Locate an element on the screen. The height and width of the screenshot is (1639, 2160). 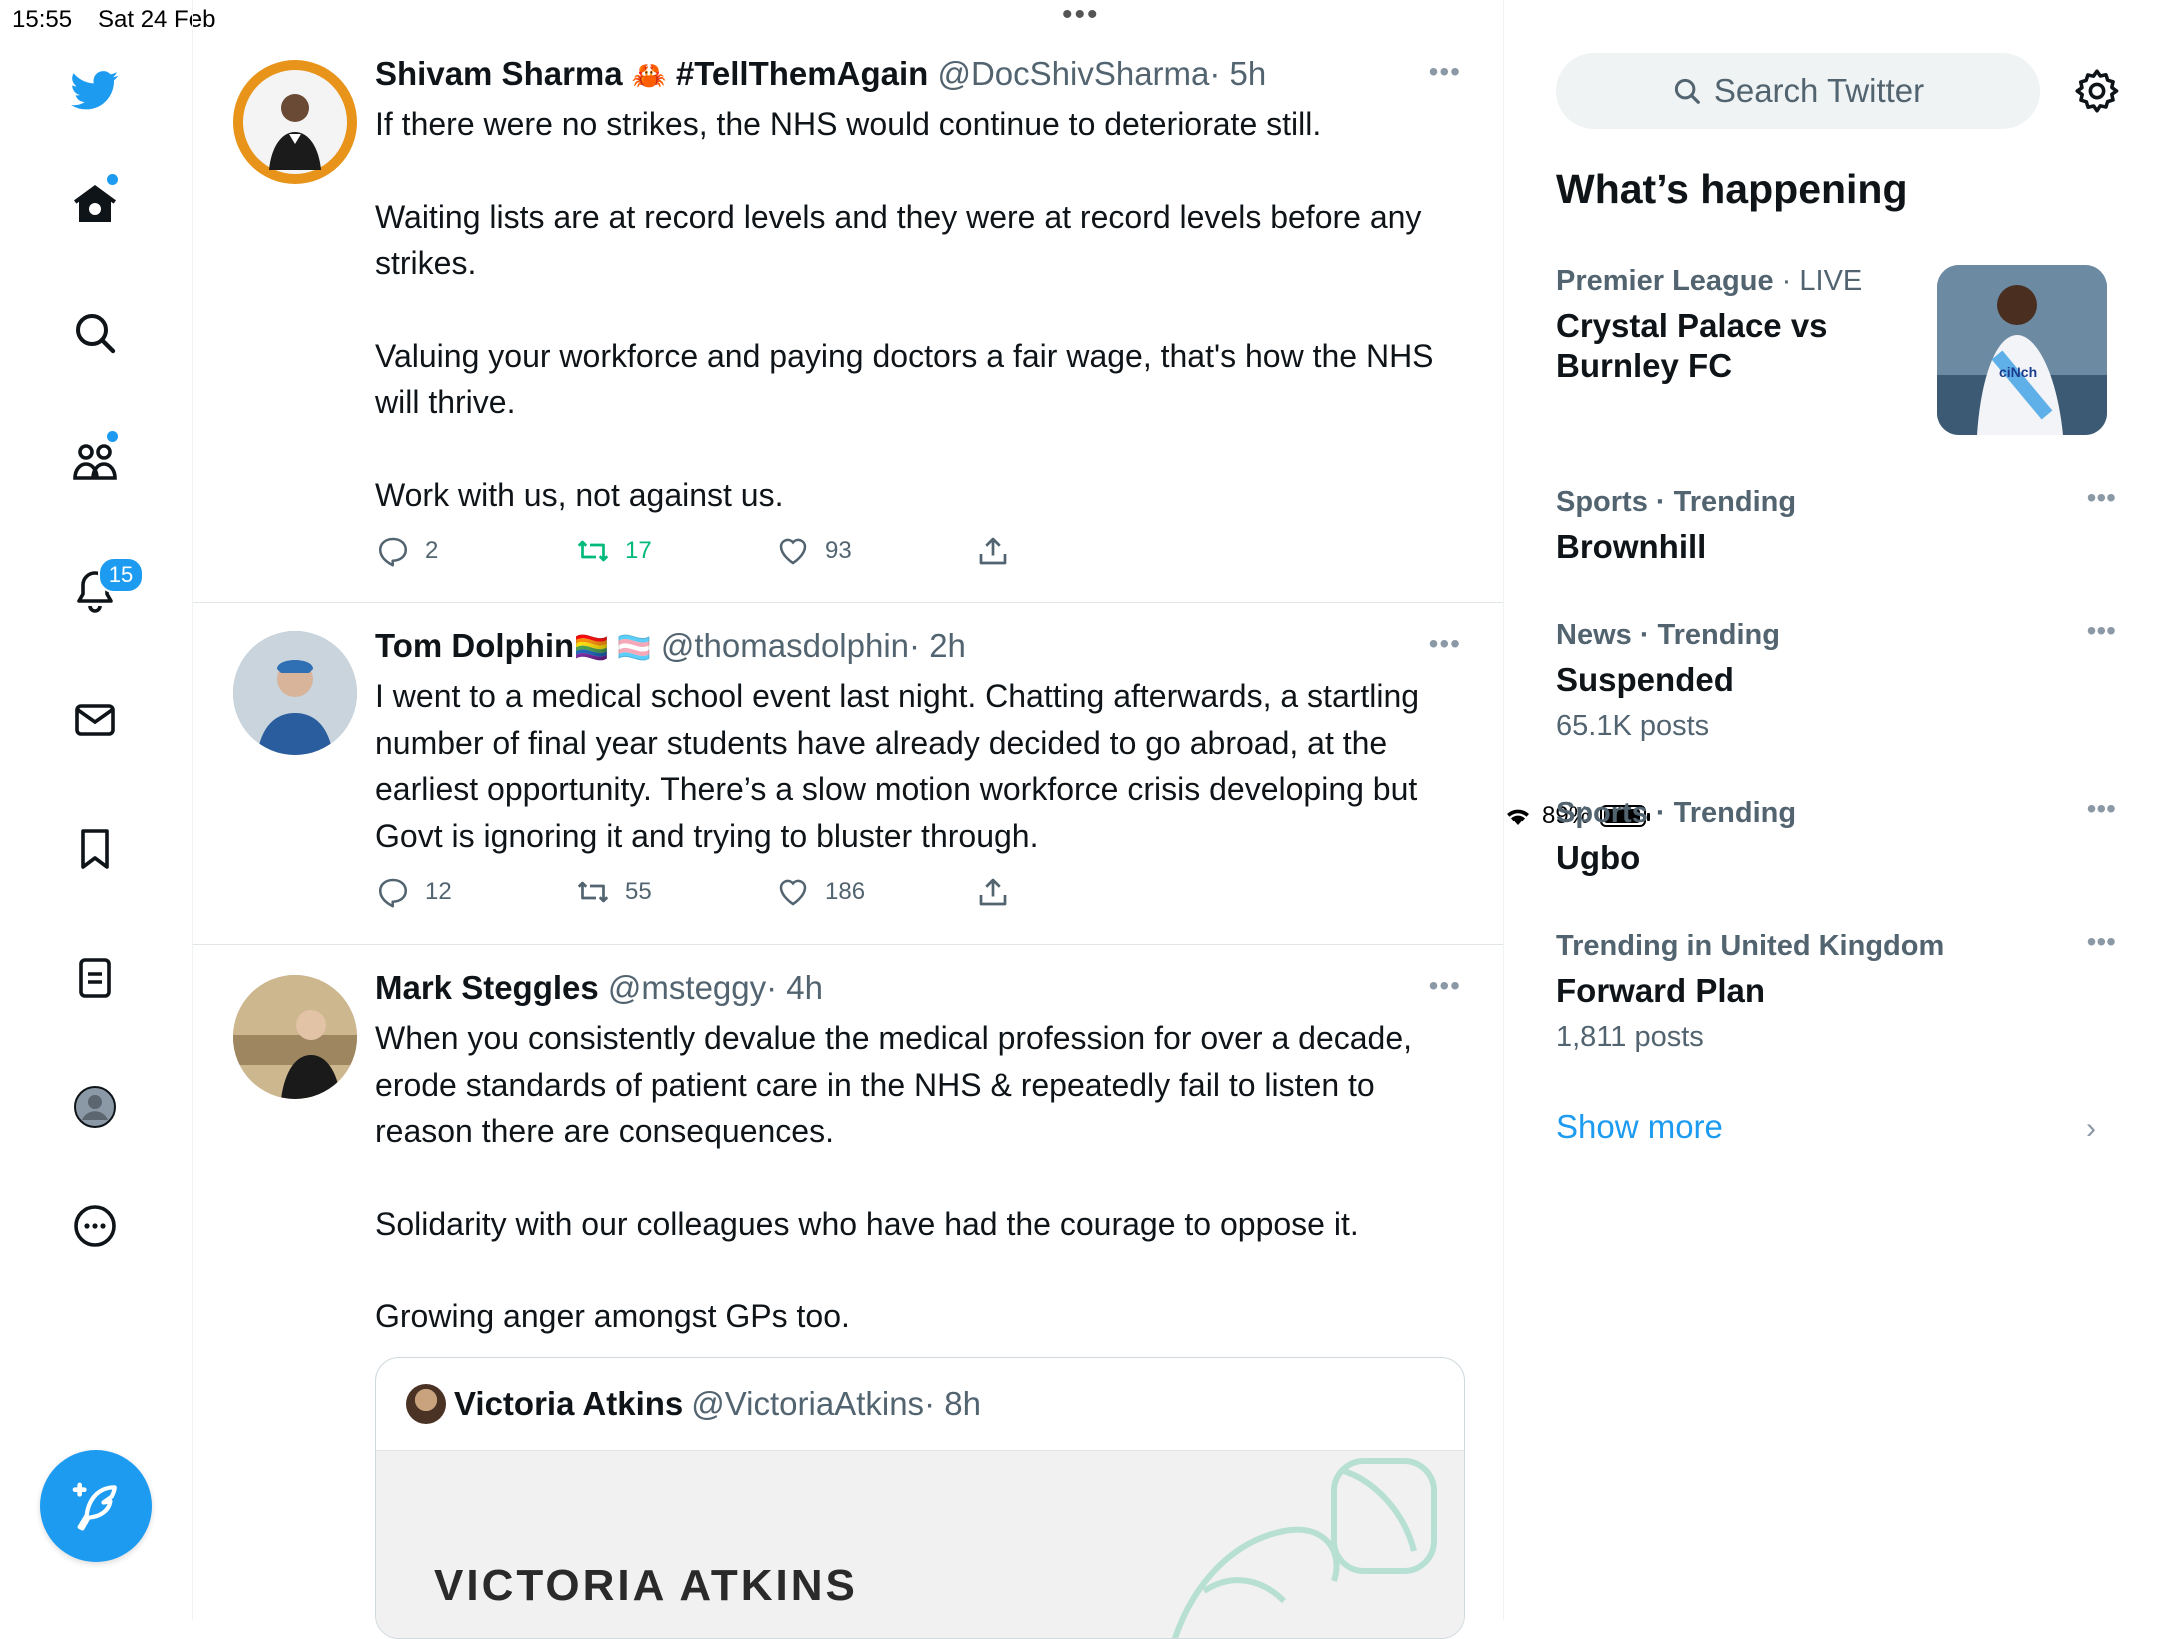
tweet-paragraph: Growing anger amongst GPs too. is located at coordinates (612, 1316).